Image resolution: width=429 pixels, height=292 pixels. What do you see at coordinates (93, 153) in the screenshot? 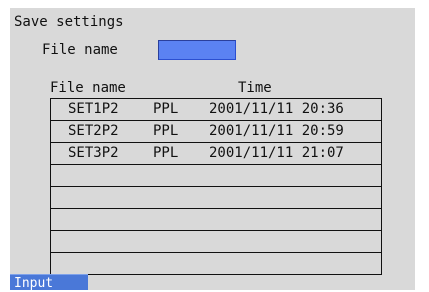
I see `file-name-cell: SET3P2` at bounding box center [93, 153].